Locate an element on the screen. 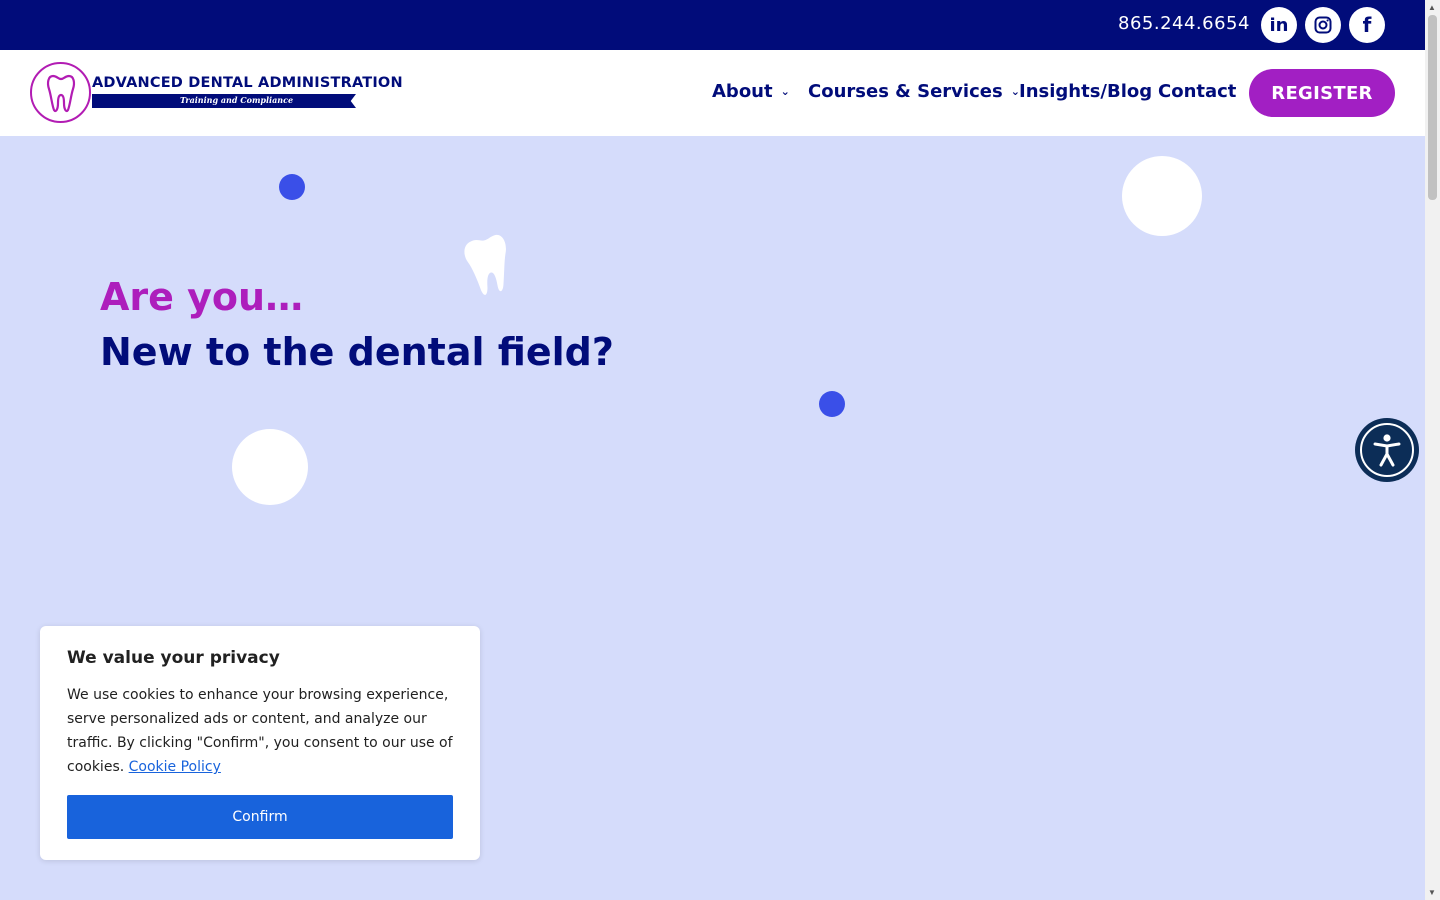  nav-about-label: About is located at coordinates (742, 91).